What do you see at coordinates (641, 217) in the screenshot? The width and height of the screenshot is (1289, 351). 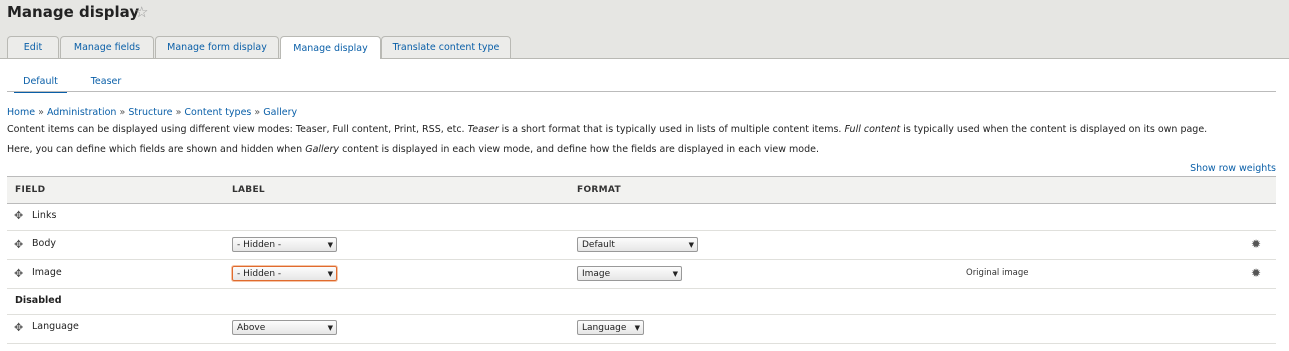 I see `table-row: ✥ Links` at bounding box center [641, 217].